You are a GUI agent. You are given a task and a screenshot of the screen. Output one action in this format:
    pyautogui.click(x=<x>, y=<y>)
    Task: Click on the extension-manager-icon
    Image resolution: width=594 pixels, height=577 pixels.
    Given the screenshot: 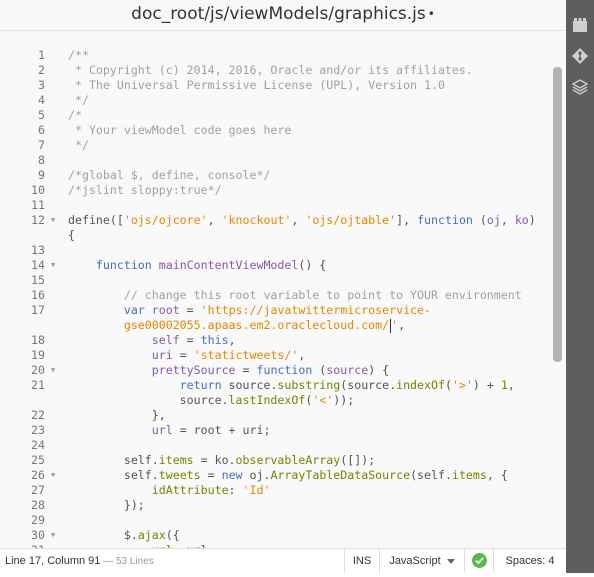 What is the action you would take?
    pyautogui.click(x=580, y=25)
    